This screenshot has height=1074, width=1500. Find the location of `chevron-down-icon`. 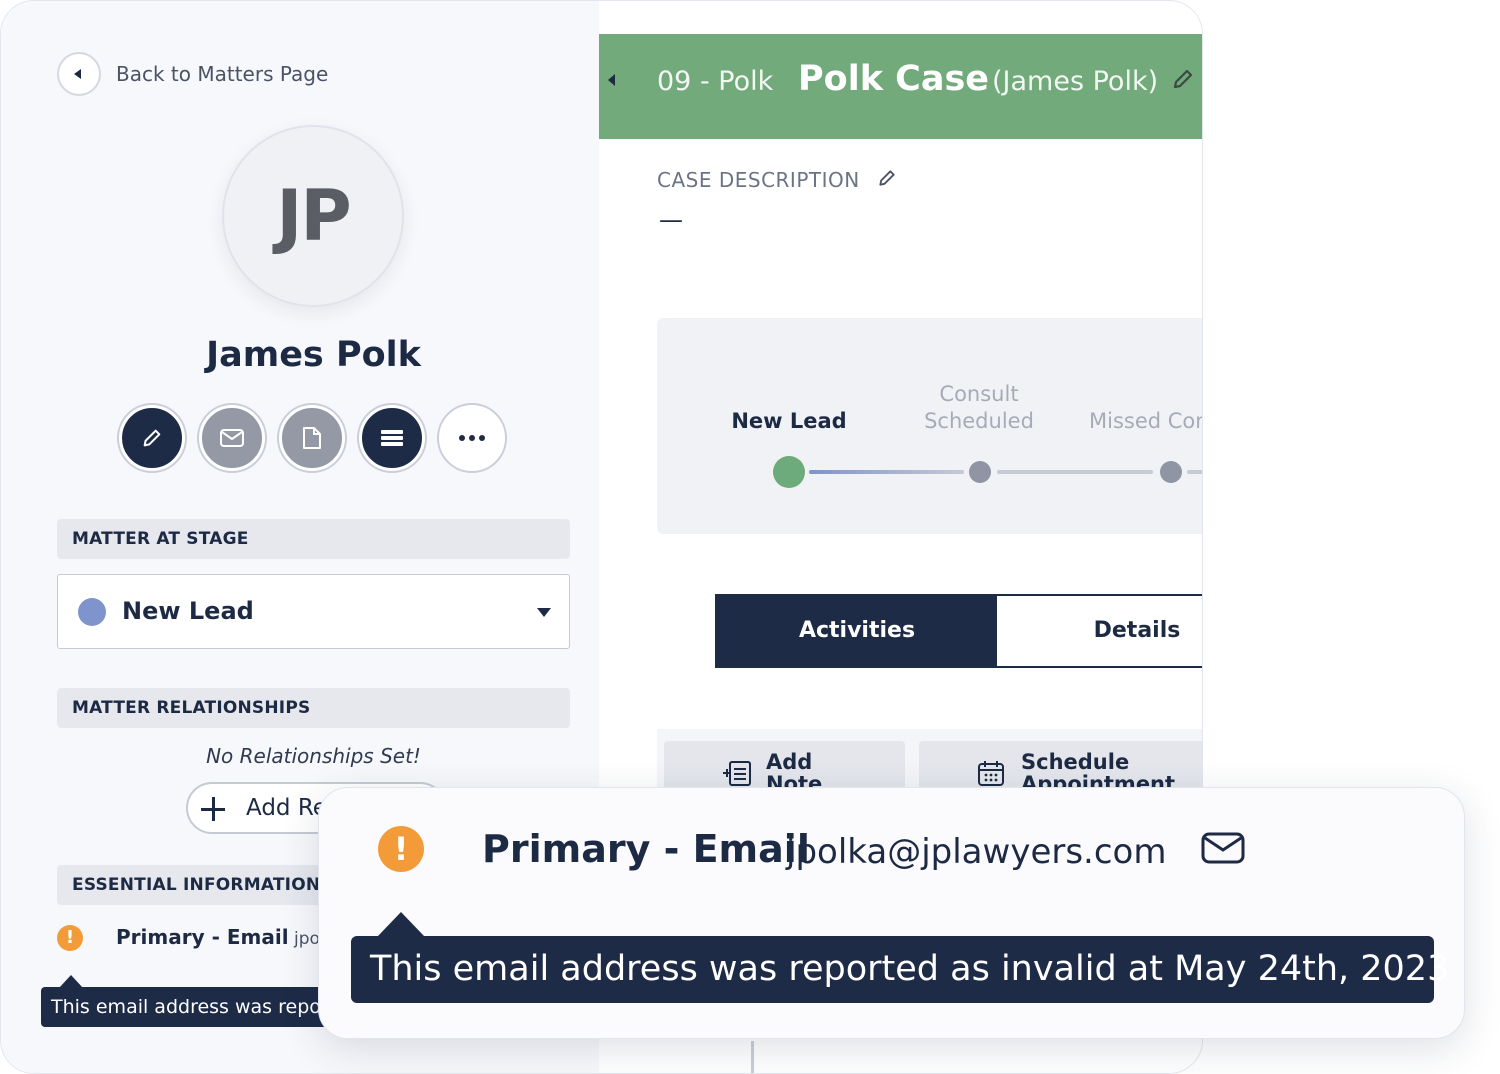

chevron-down-icon is located at coordinates (544, 612).